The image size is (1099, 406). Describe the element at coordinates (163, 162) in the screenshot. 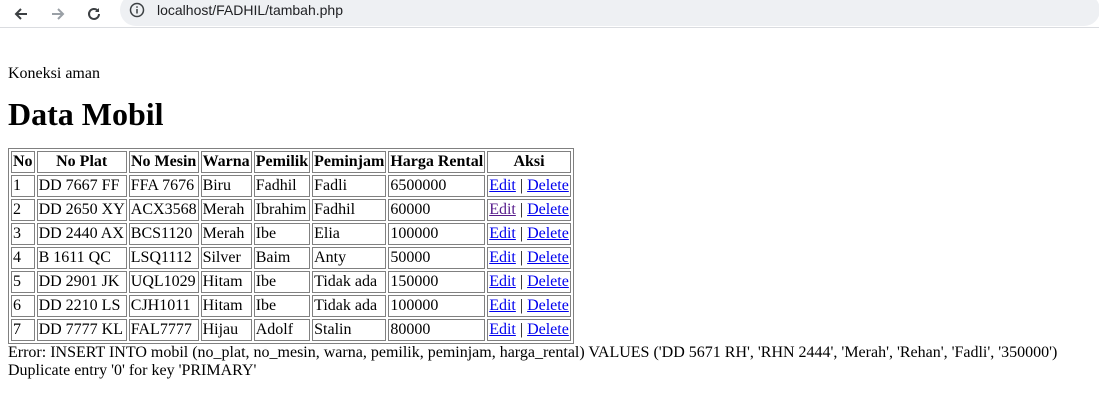

I see `header-no-mesin: No Mesin` at that location.